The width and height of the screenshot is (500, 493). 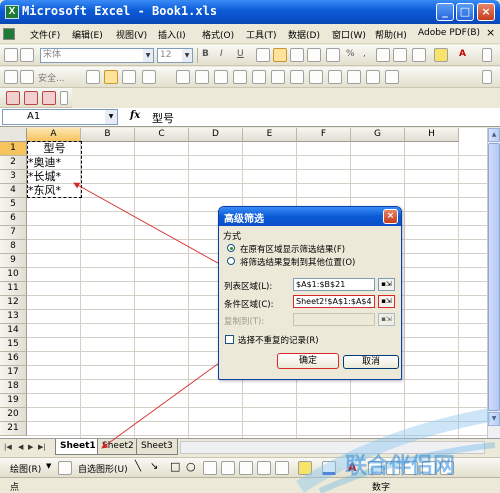 What do you see at coordinates (297, 55) in the screenshot?
I see `align-right-icon` at bounding box center [297, 55].